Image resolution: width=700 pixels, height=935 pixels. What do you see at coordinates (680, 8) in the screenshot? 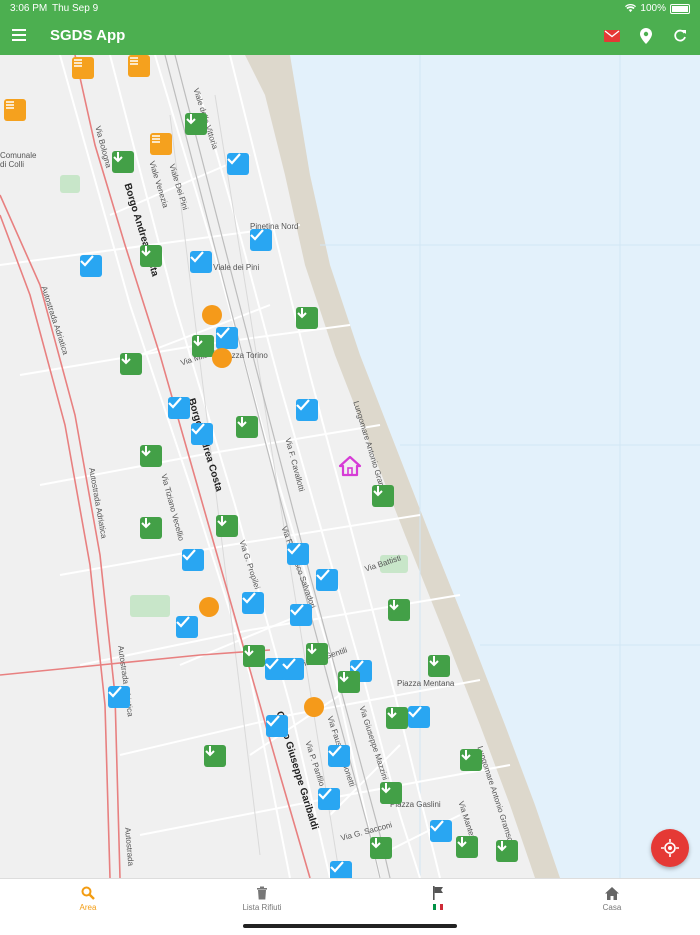
I see `battery-icon` at bounding box center [680, 8].